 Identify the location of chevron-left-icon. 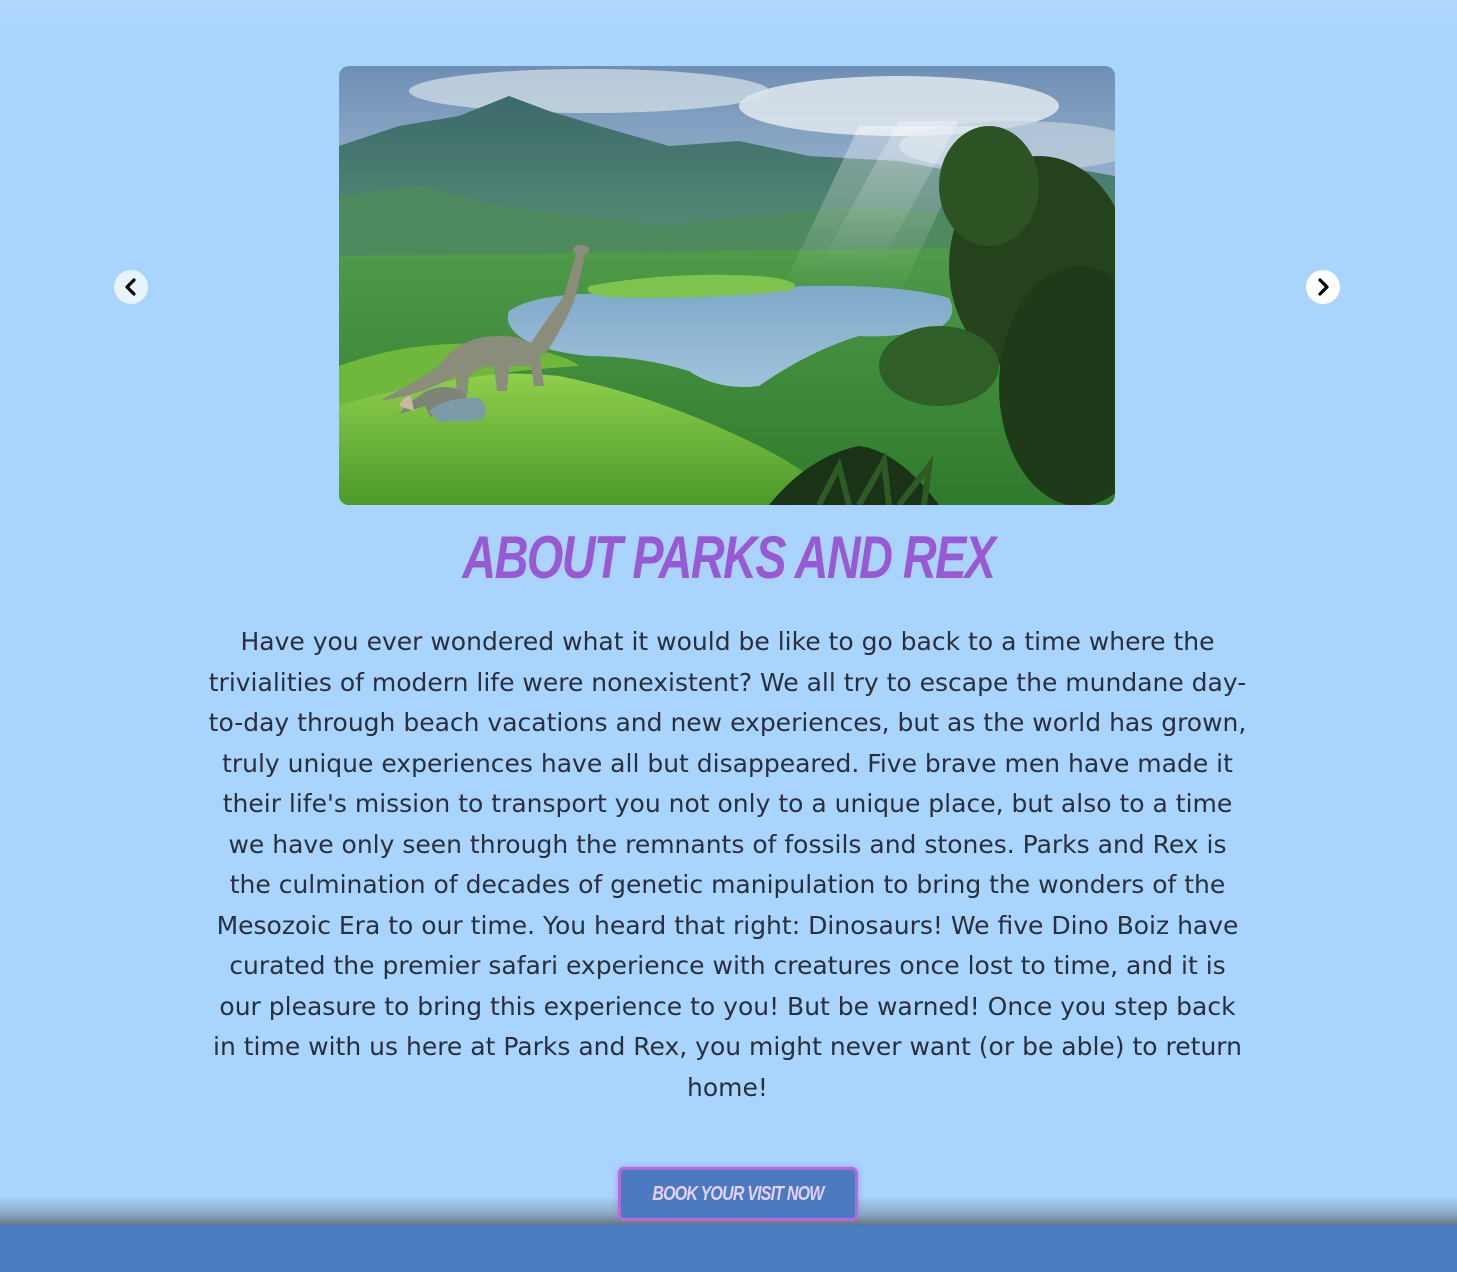
(130, 287).